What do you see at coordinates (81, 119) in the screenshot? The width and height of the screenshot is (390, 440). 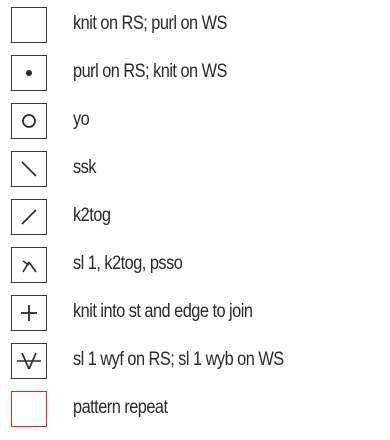 I see `legend-label: yo` at bounding box center [81, 119].